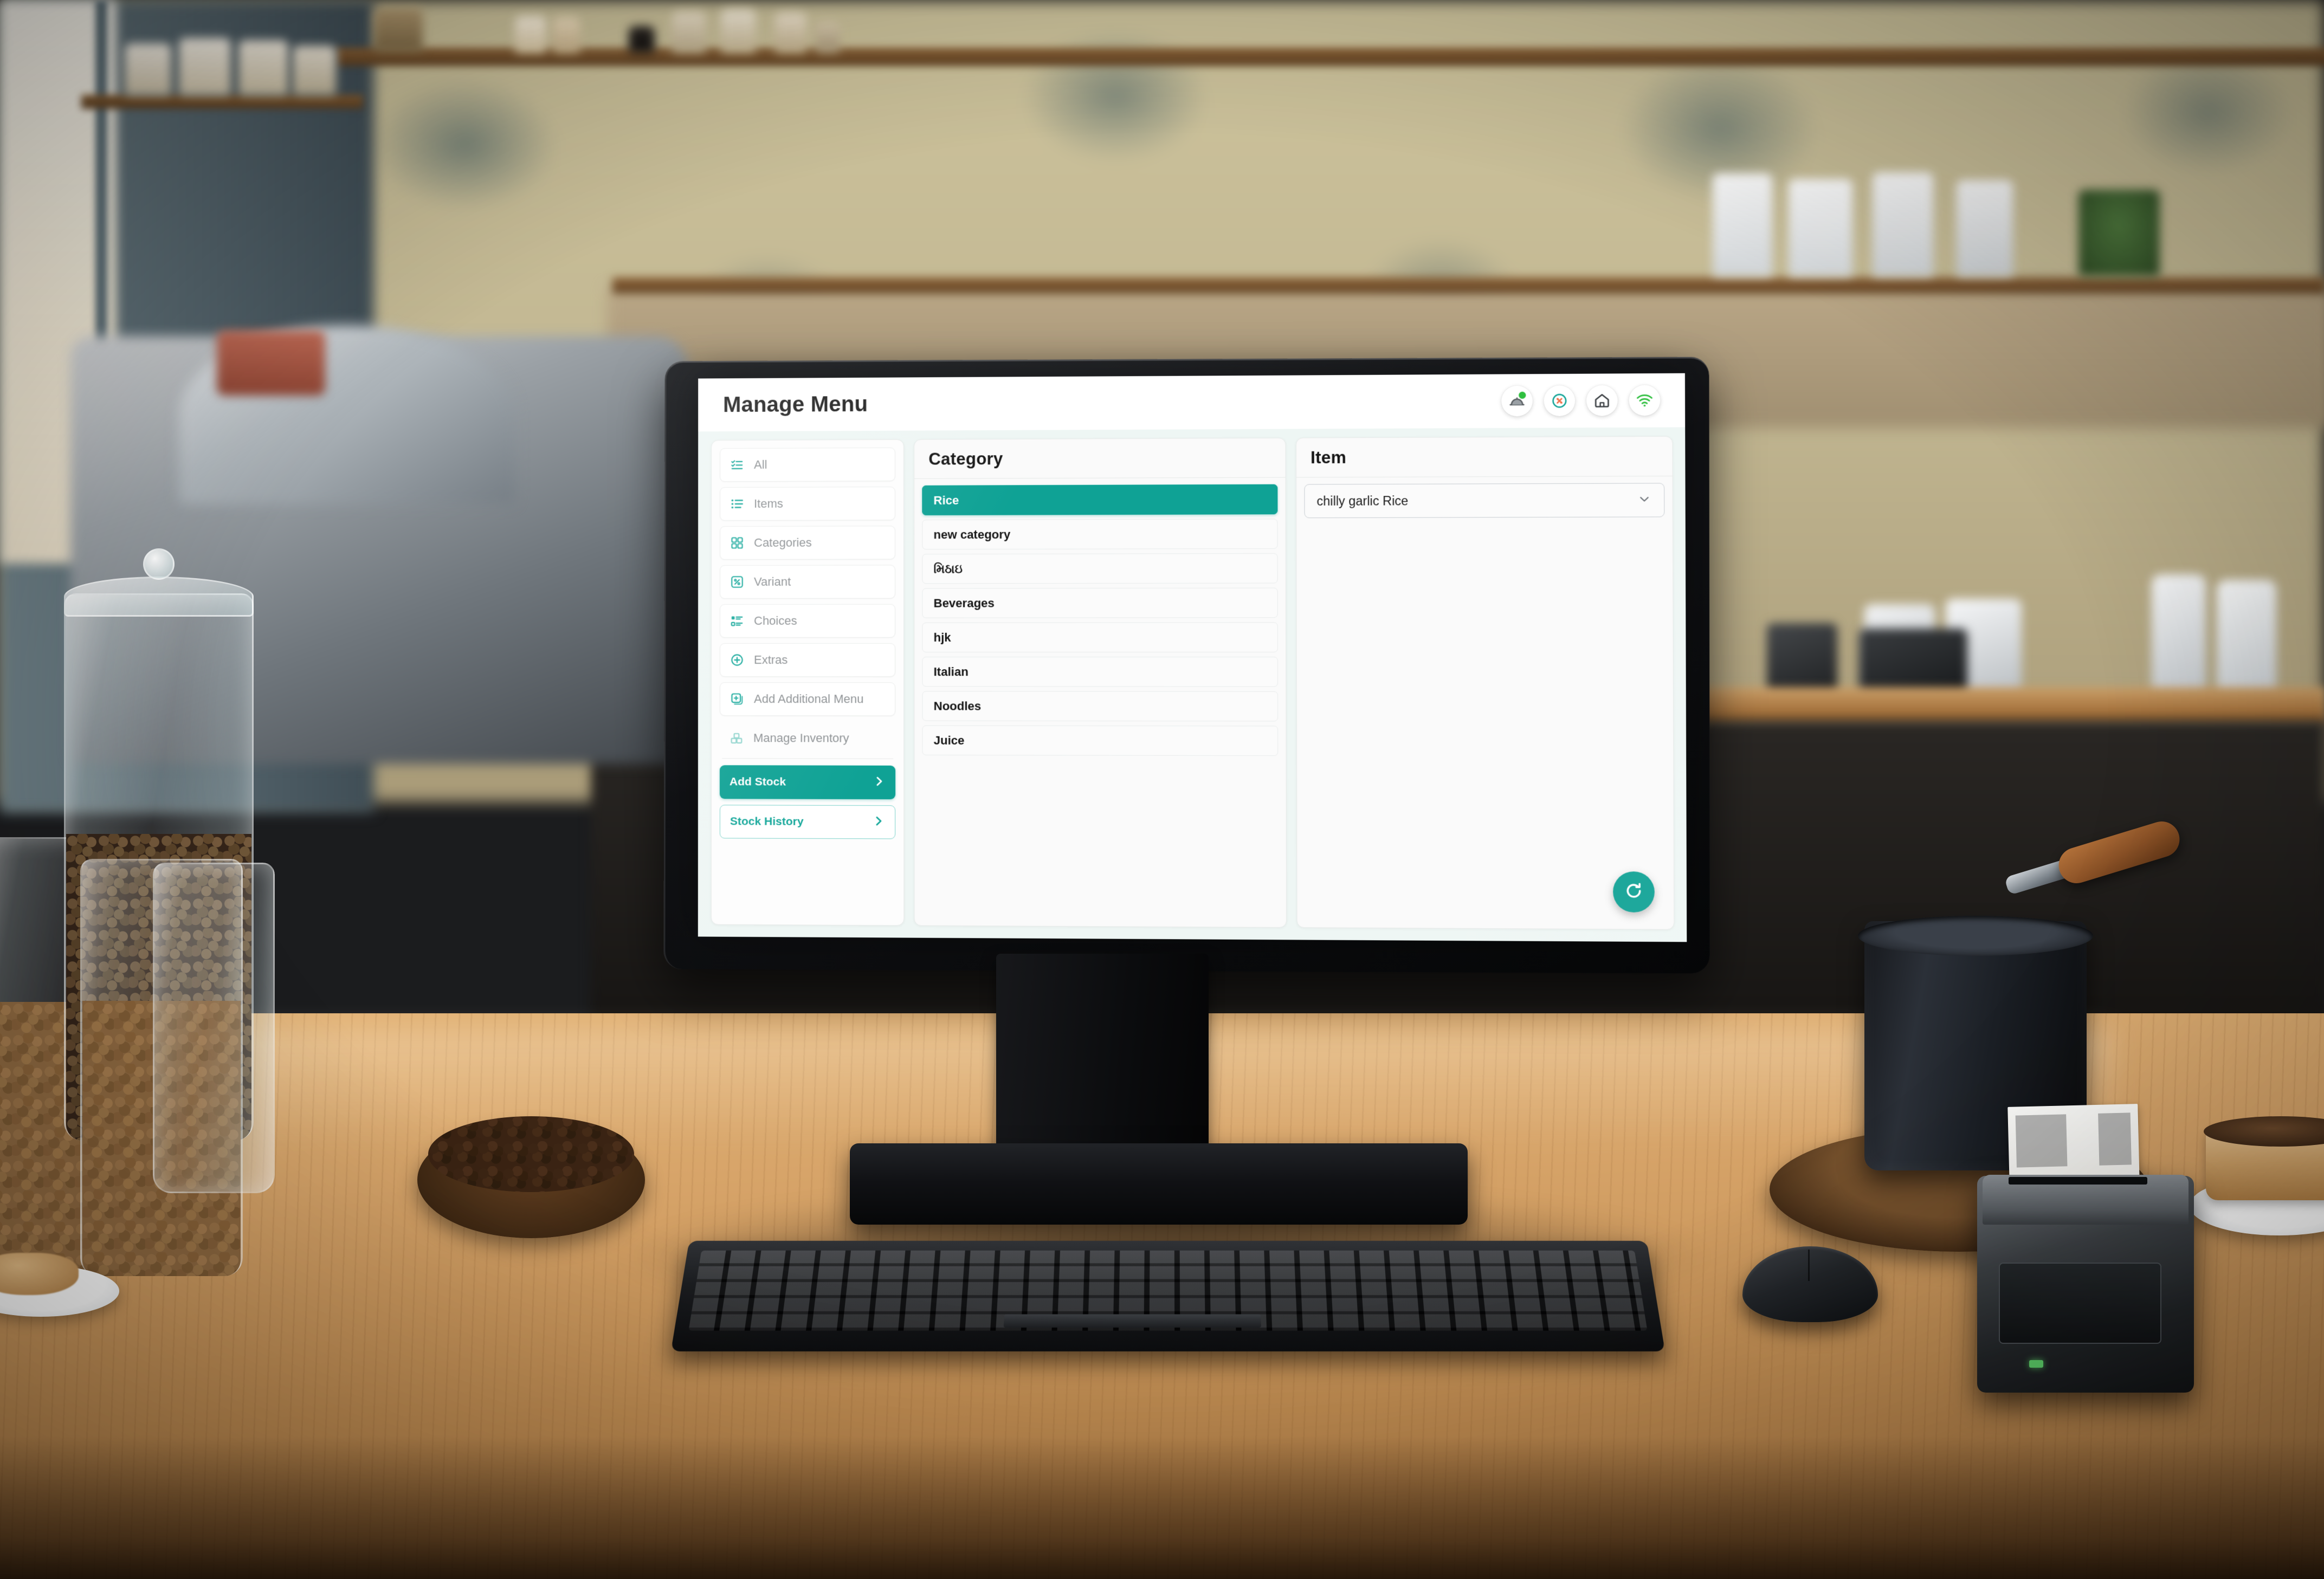 This screenshot has width=2324, height=1579. What do you see at coordinates (2080, 1303) in the screenshot?
I see `printer-front-panel` at bounding box center [2080, 1303].